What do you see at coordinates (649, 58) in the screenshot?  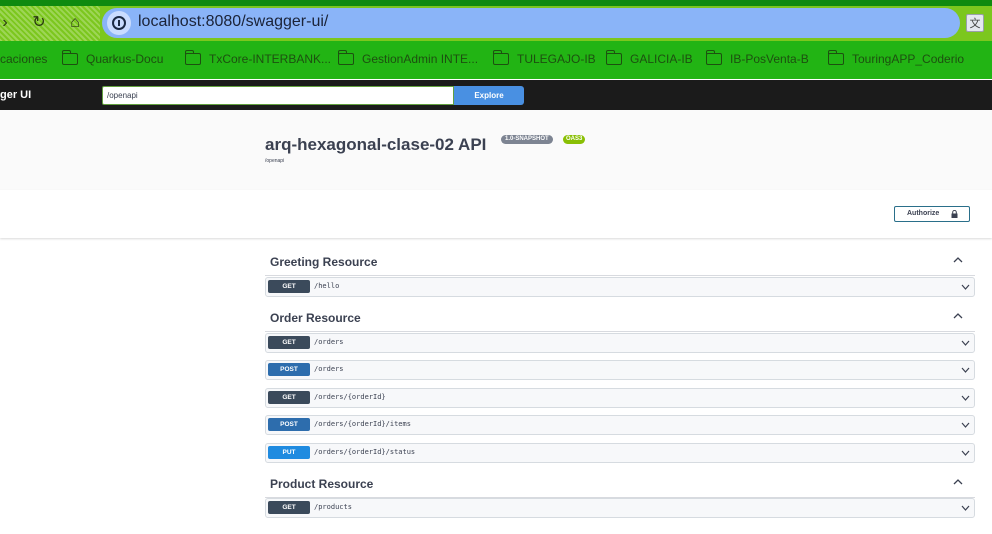 I see `bookmark-item: GALICIA-IB` at bounding box center [649, 58].